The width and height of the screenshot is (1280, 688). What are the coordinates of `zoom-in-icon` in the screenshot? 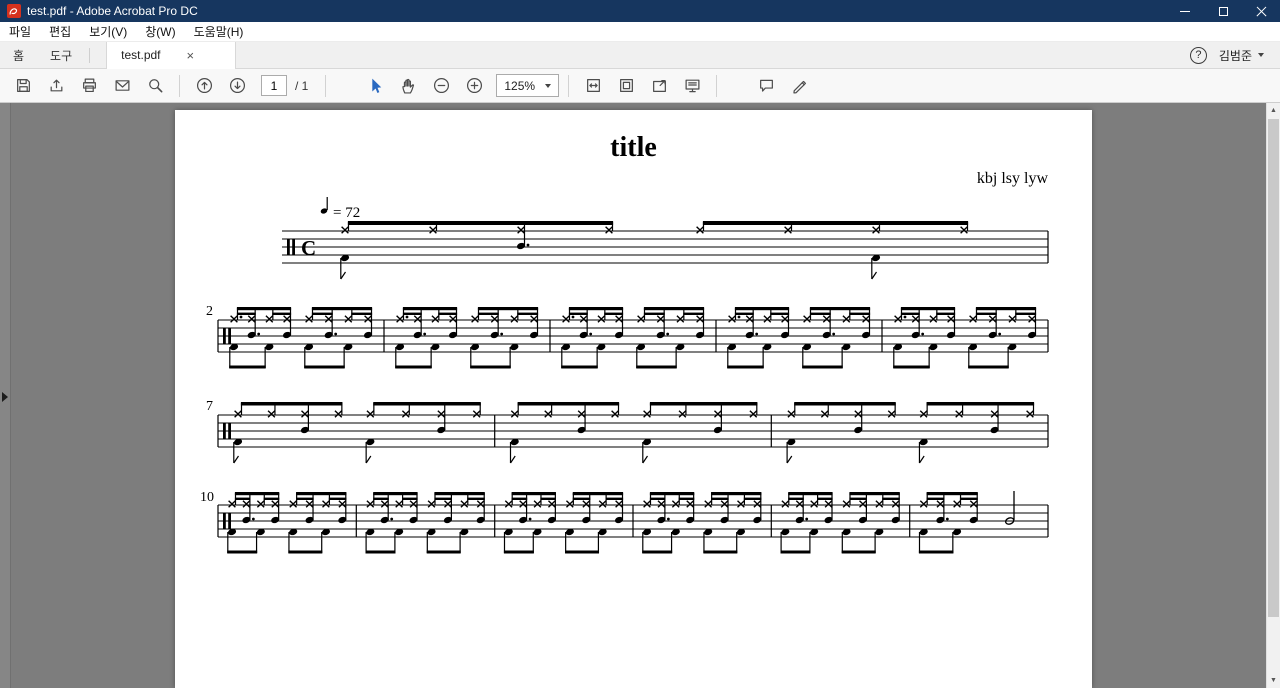 It's located at (474, 85).